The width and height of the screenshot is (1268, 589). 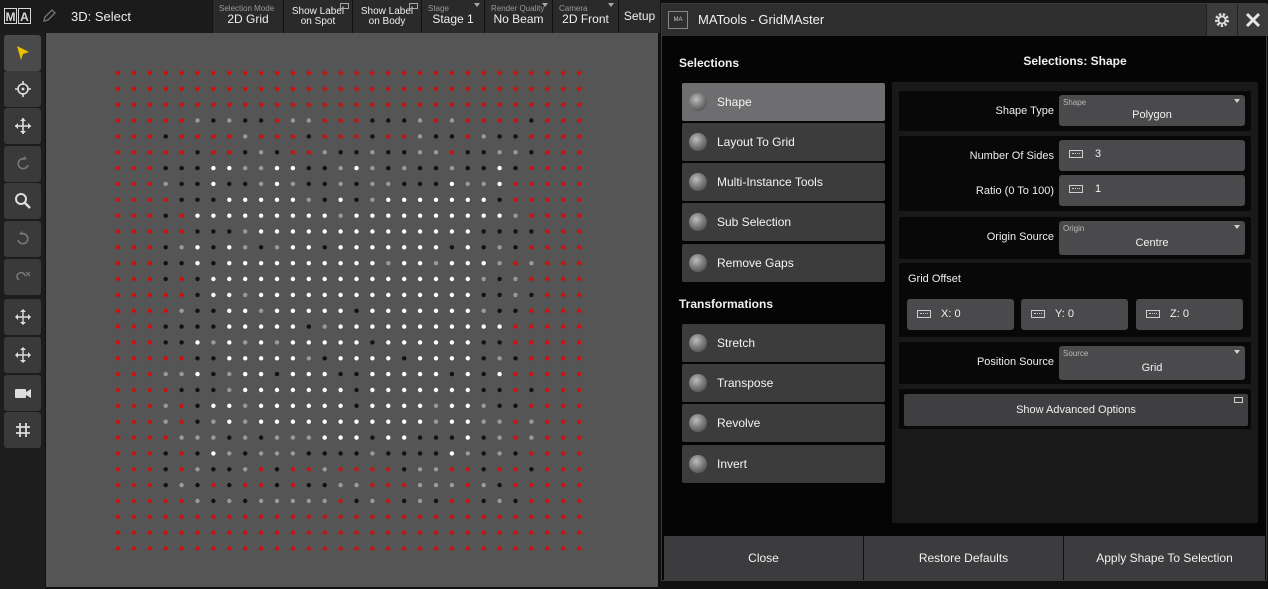 What do you see at coordinates (22, 89) in the screenshot?
I see `focus-tool-button` at bounding box center [22, 89].